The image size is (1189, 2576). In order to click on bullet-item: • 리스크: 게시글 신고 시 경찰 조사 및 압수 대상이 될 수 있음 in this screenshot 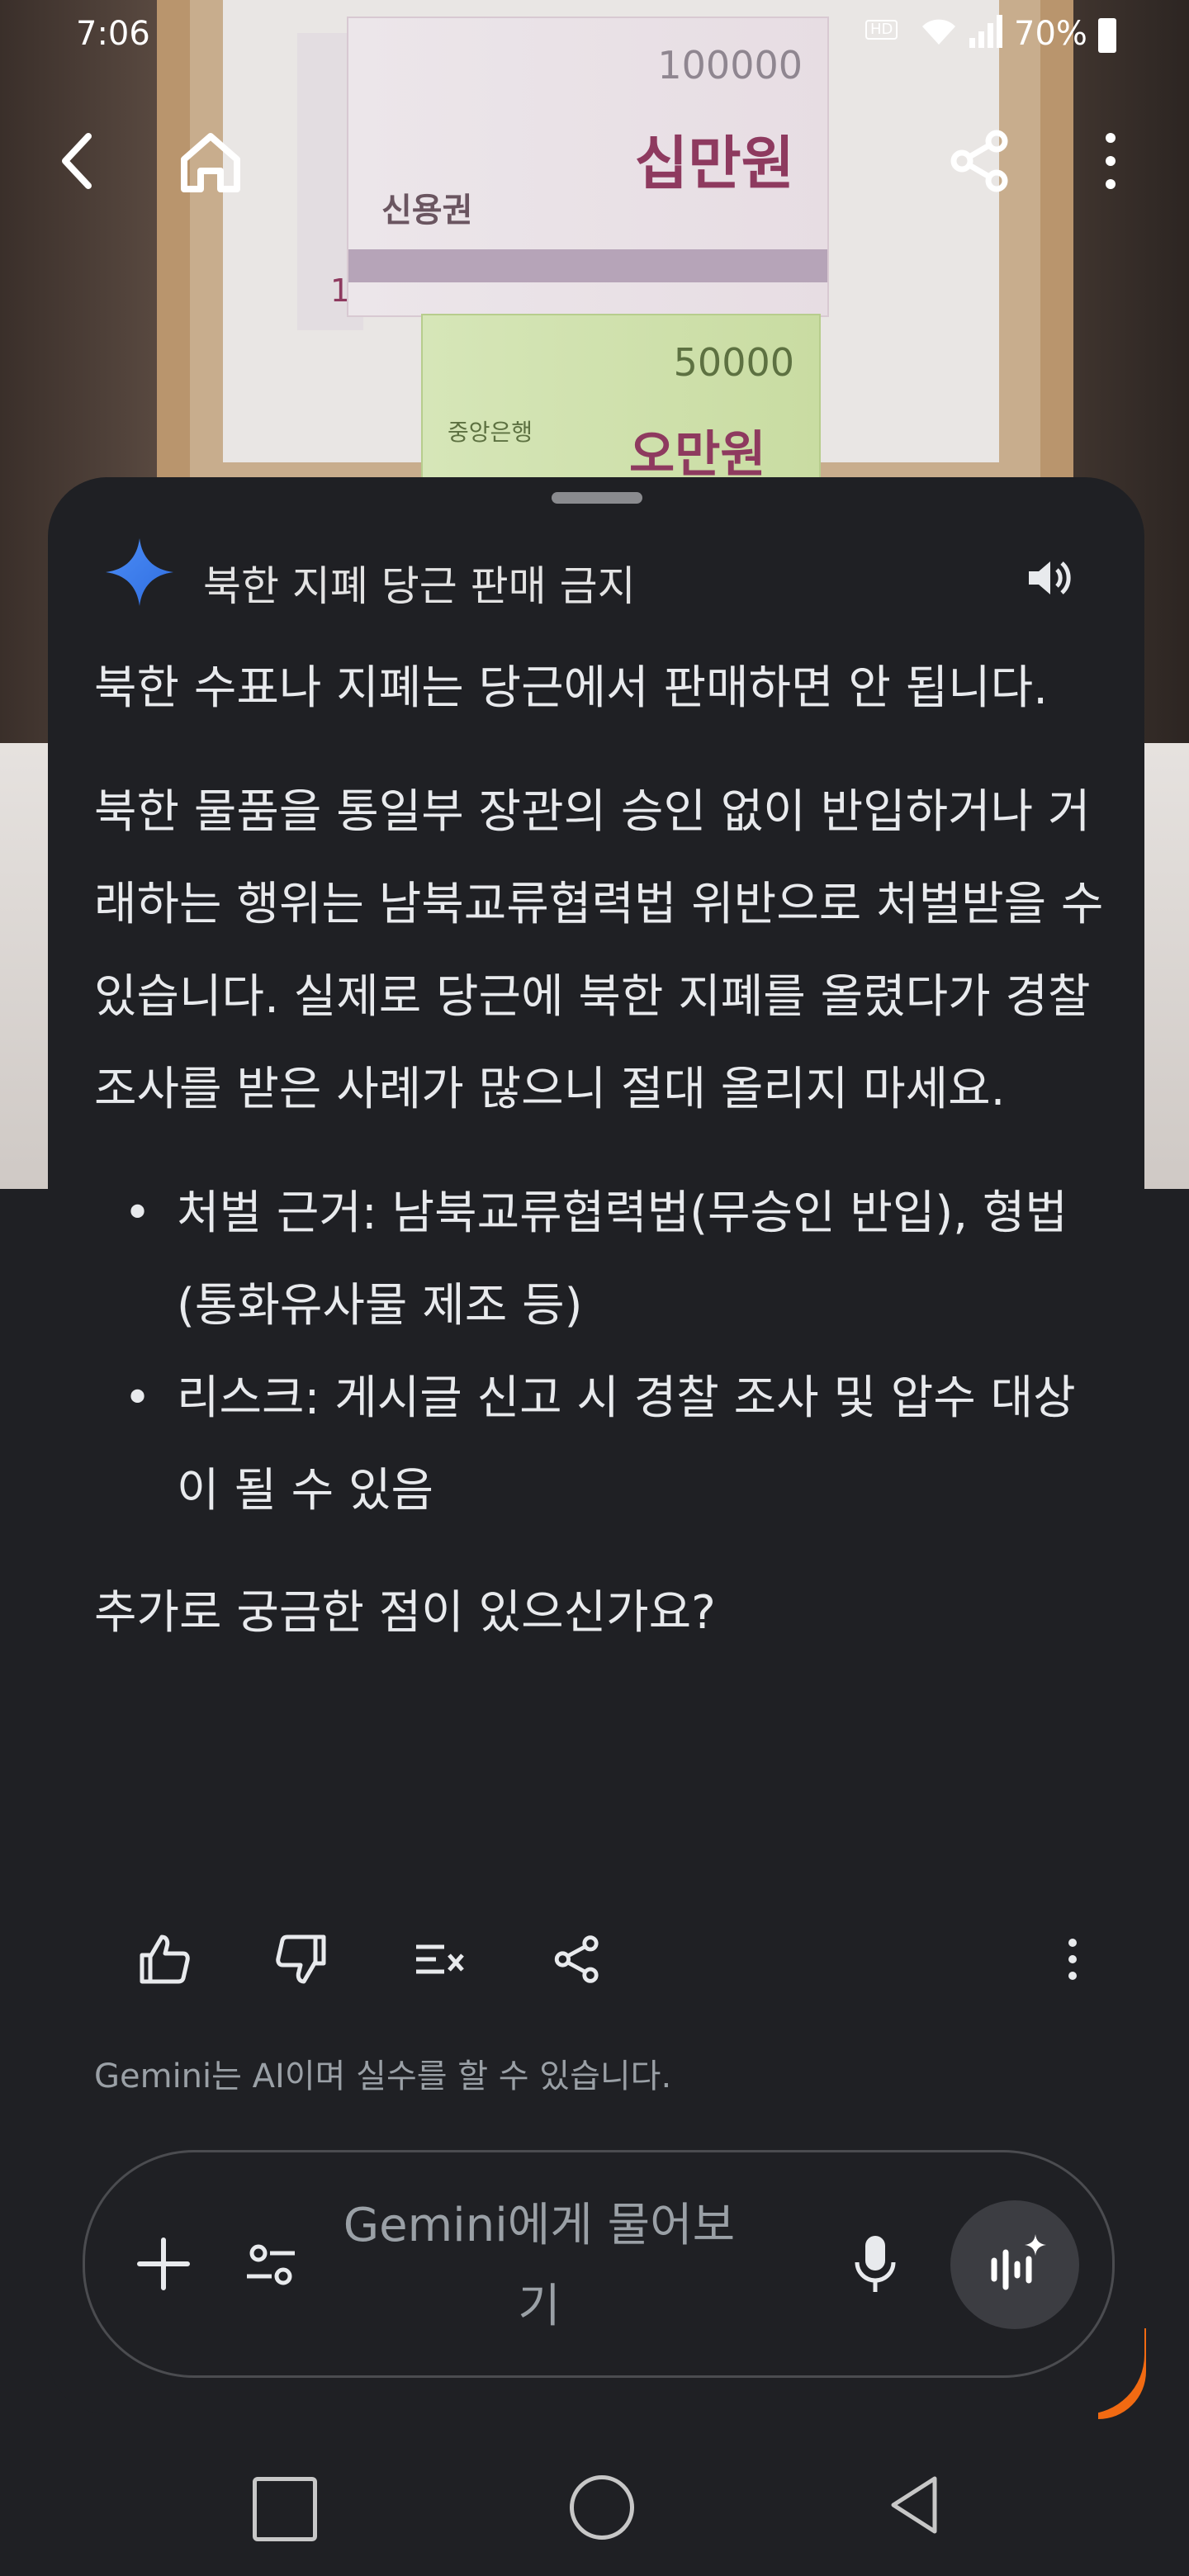, I will do `click(602, 1444)`.